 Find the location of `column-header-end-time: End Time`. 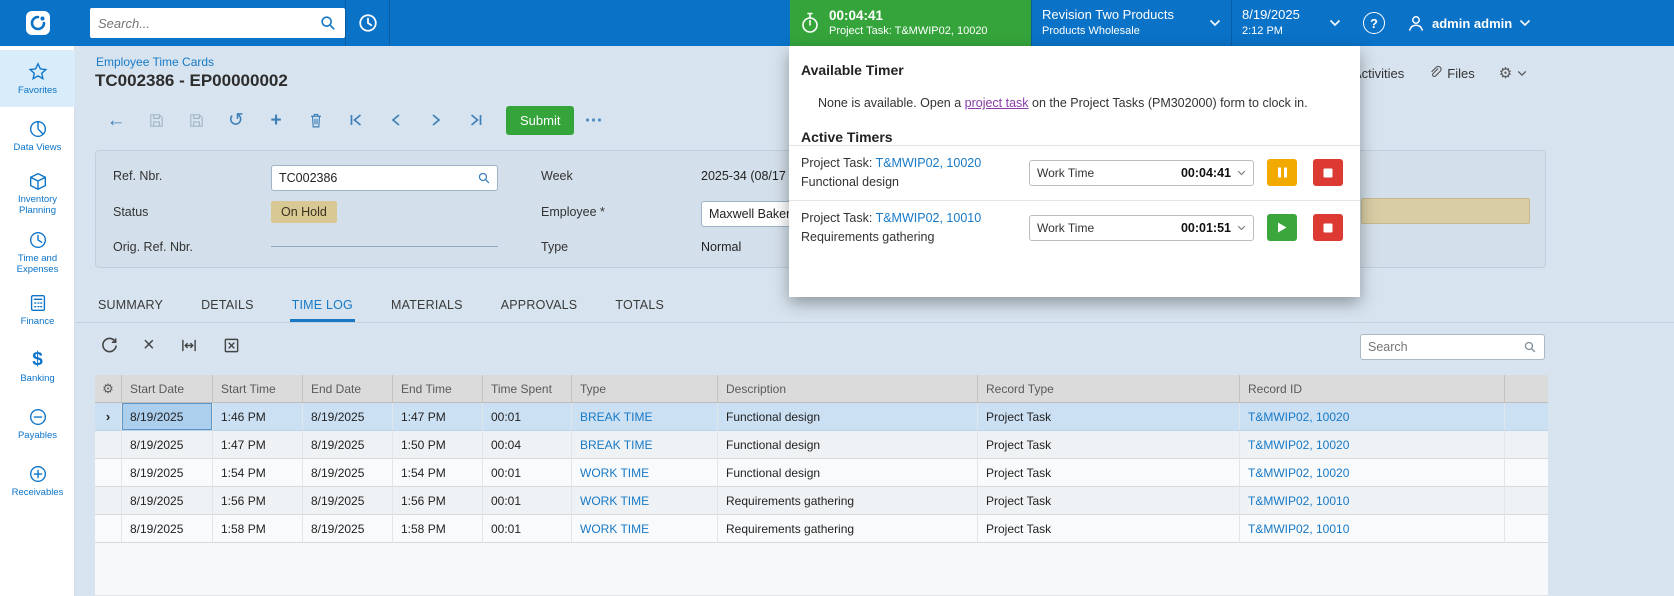

column-header-end-time: End Time is located at coordinates (438, 389).